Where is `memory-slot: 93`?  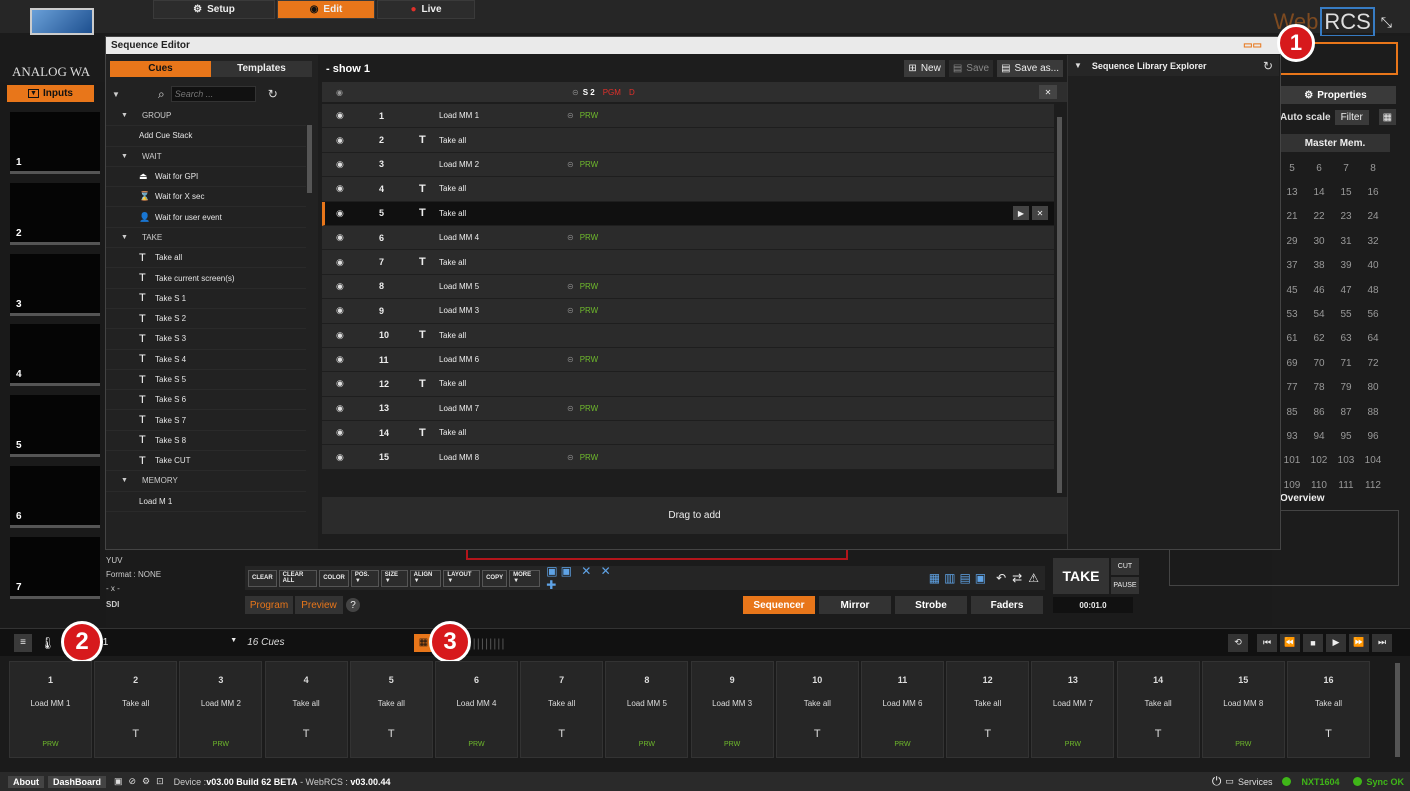
memory-slot: 93 is located at coordinates (1292, 436).